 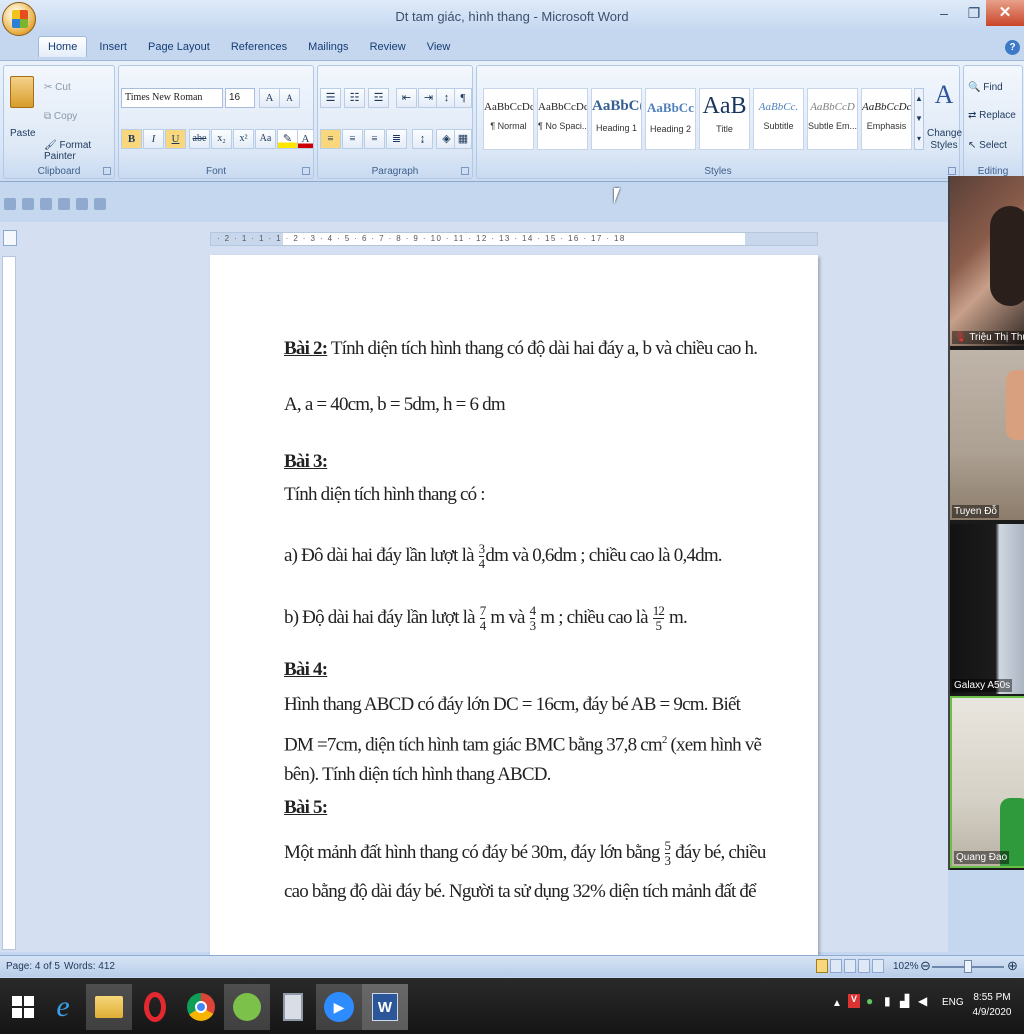 What do you see at coordinates (153, 139) in the screenshot?
I see `italic-button: I` at bounding box center [153, 139].